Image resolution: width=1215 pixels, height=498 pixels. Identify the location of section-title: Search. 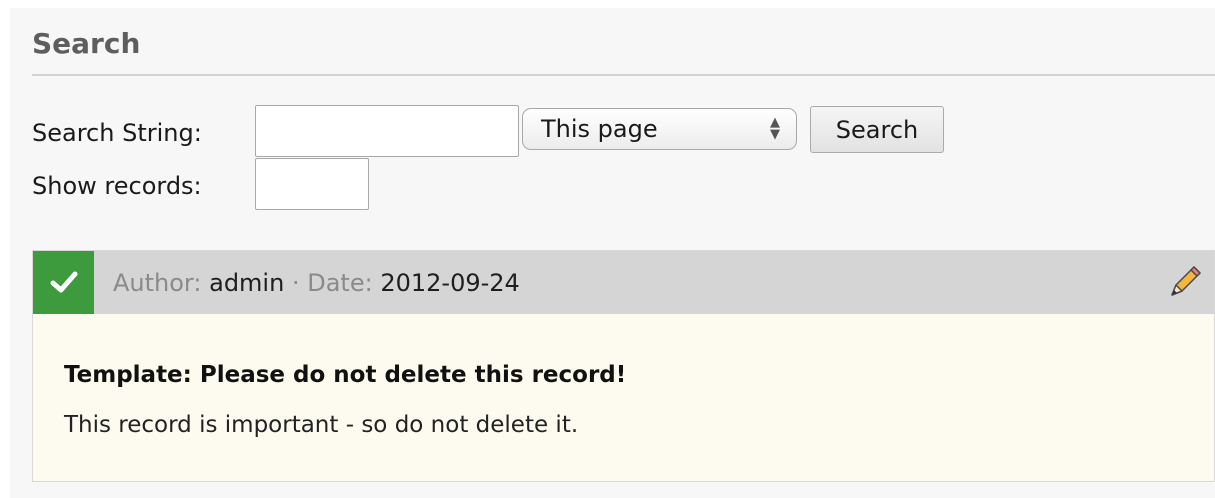
(86, 43).